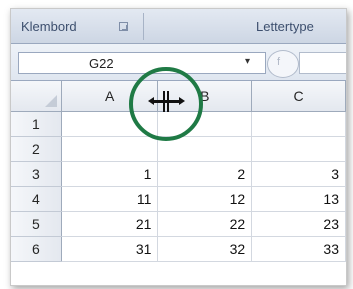 This screenshot has height=289, width=353. I want to click on table-row: 6 31 32 33, so click(178, 249).